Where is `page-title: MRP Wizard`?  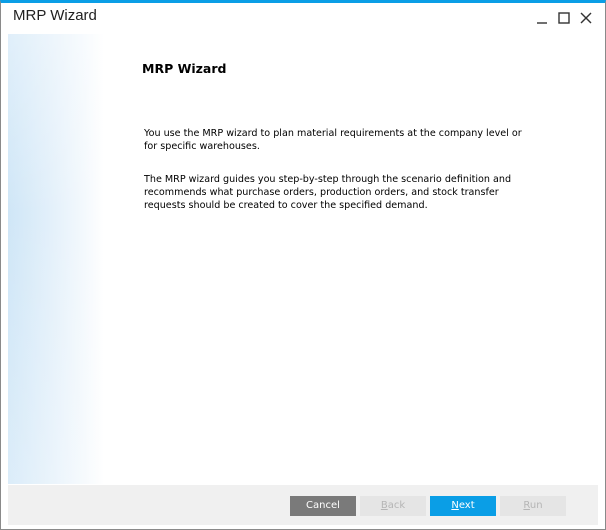
page-title: MRP Wizard is located at coordinates (184, 68).